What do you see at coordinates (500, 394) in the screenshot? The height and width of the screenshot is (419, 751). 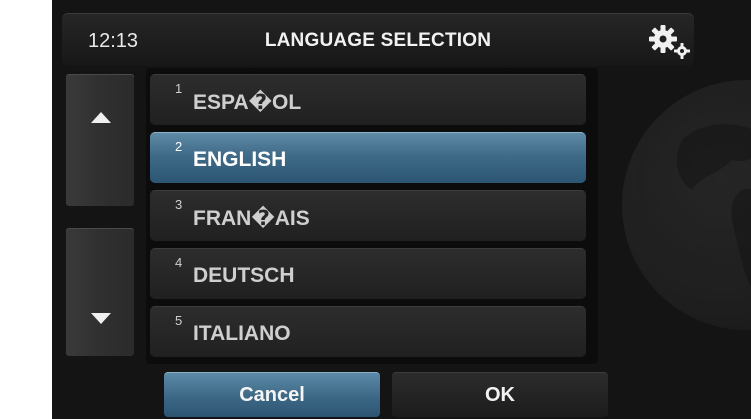 I see `ok-button: OK` at bounding box center [500, 394].